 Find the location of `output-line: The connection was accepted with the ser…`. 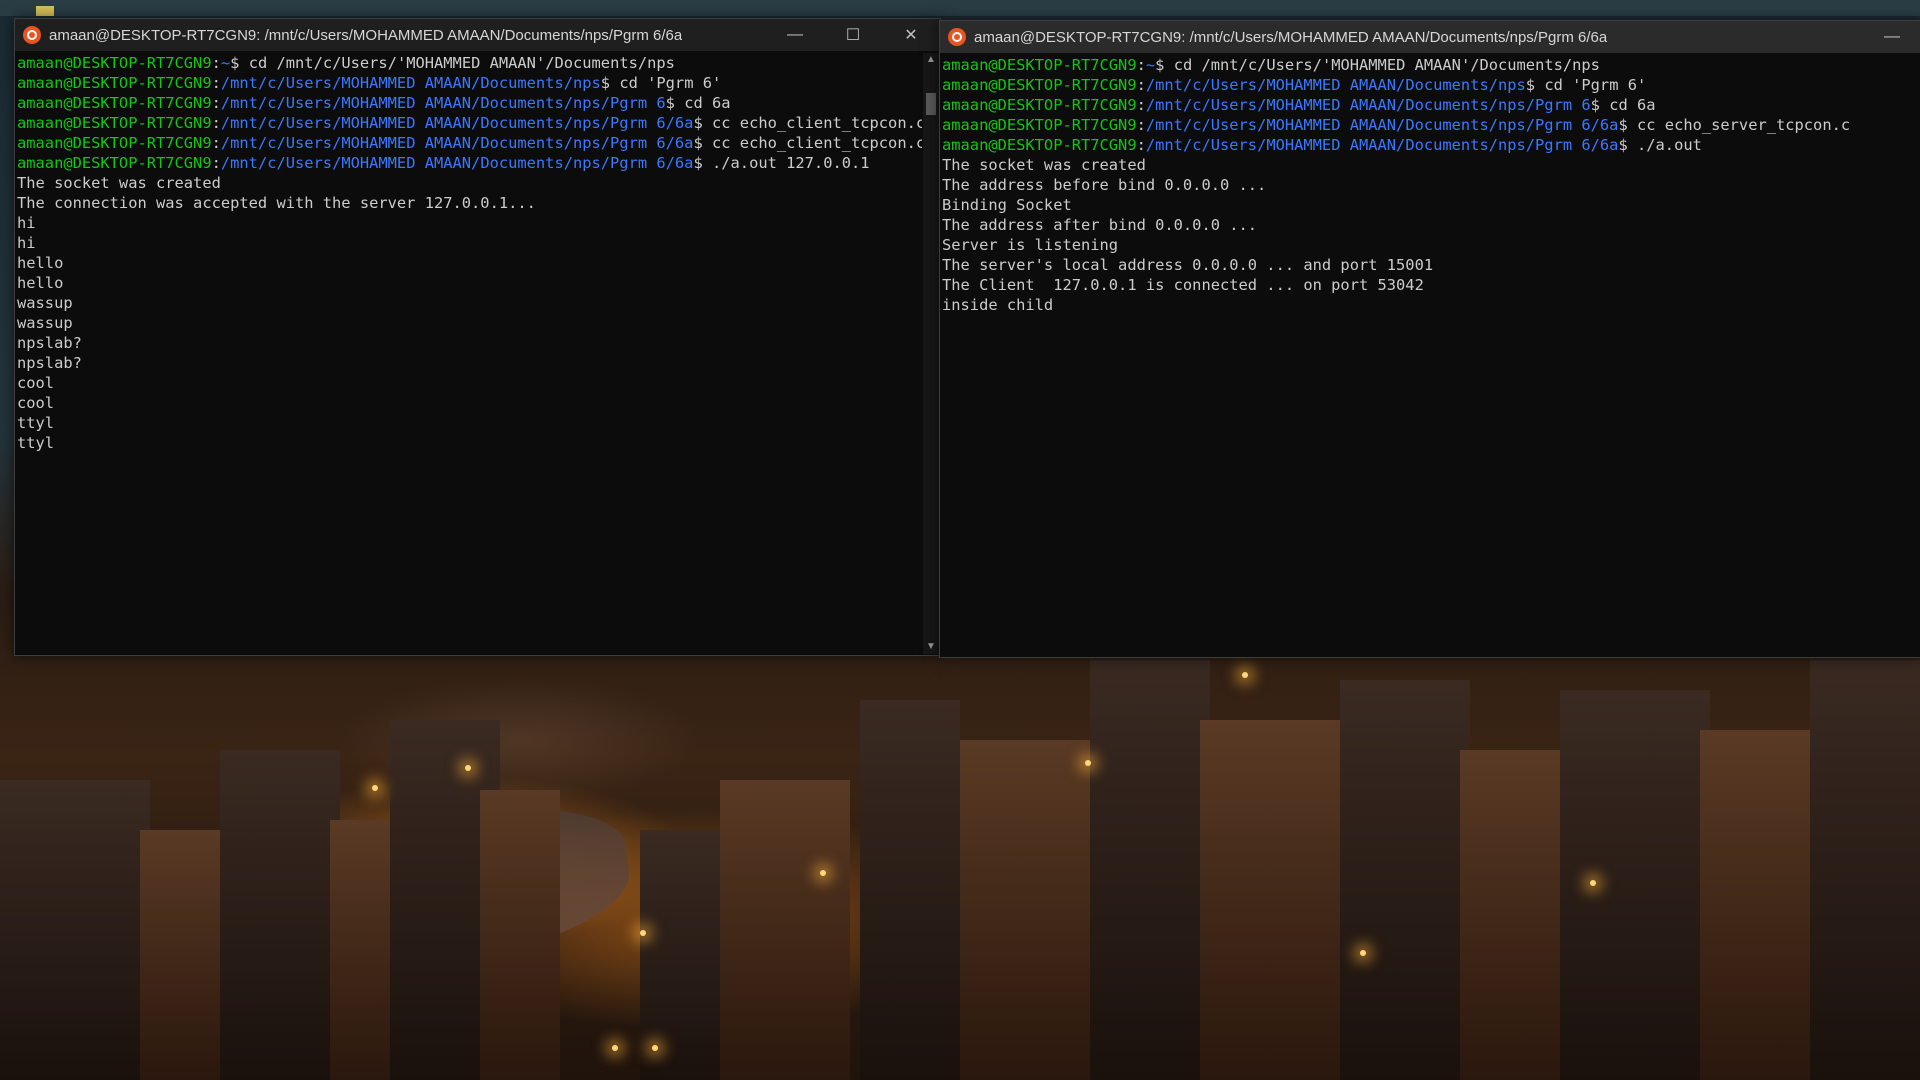

output-line: The connection was accepted with the ser… is located at coordinates (276, 203).